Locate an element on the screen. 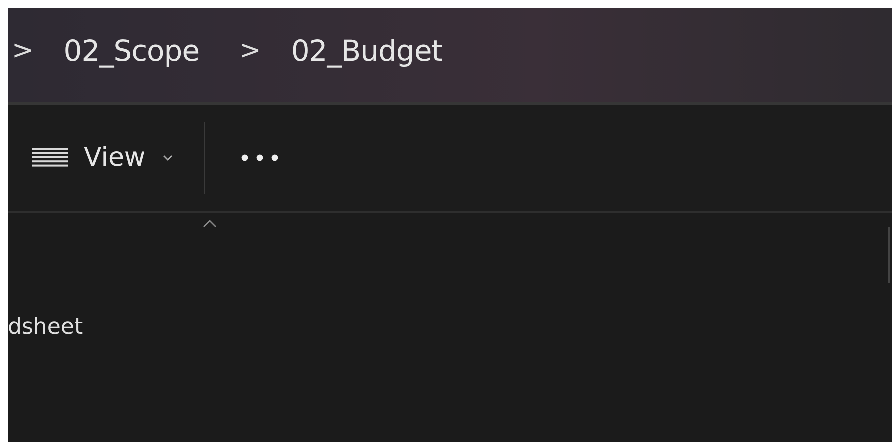 The width and height of the screenshot is (892, 442). breadcrumb-item: 02_Budget is located at coordinates (367, 51).